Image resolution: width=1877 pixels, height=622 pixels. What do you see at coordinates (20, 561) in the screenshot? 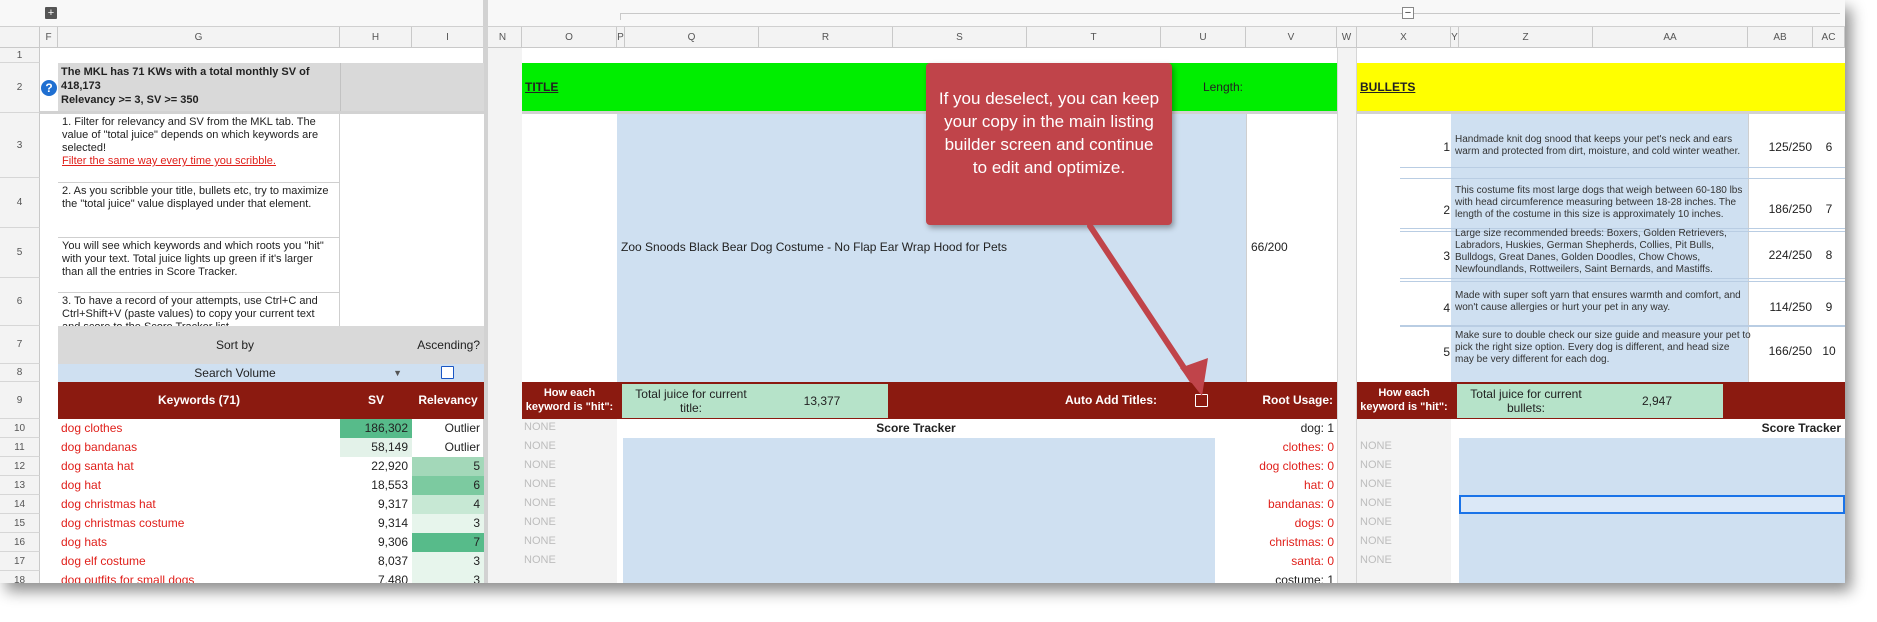
I see `row-header: 17` at bounding box center [20, 561].